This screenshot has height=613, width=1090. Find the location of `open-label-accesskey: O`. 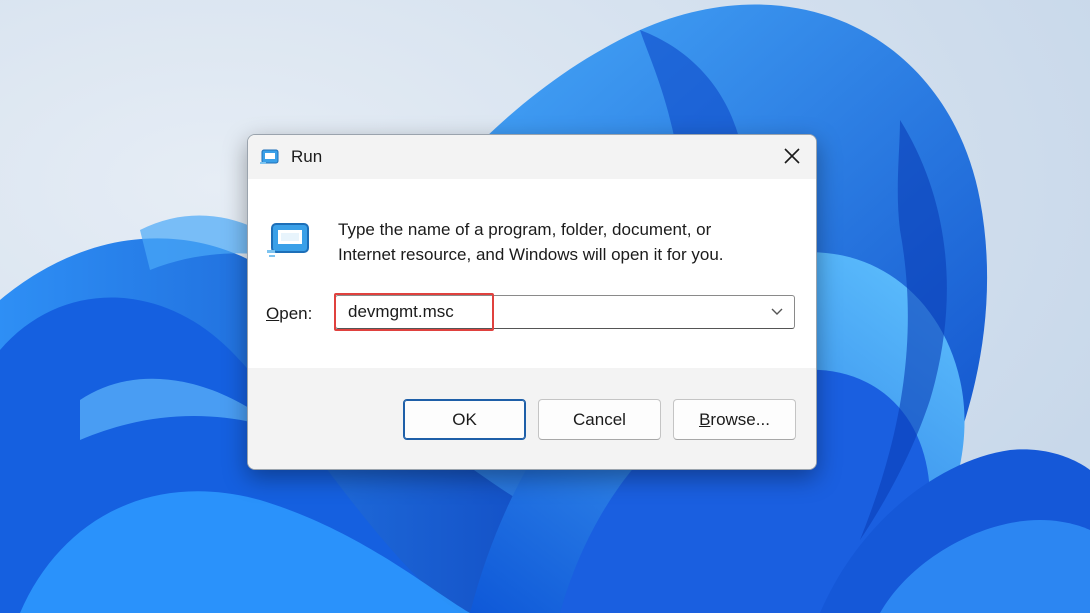

open-label-accesskey: O is located at coordinates (273, 313).